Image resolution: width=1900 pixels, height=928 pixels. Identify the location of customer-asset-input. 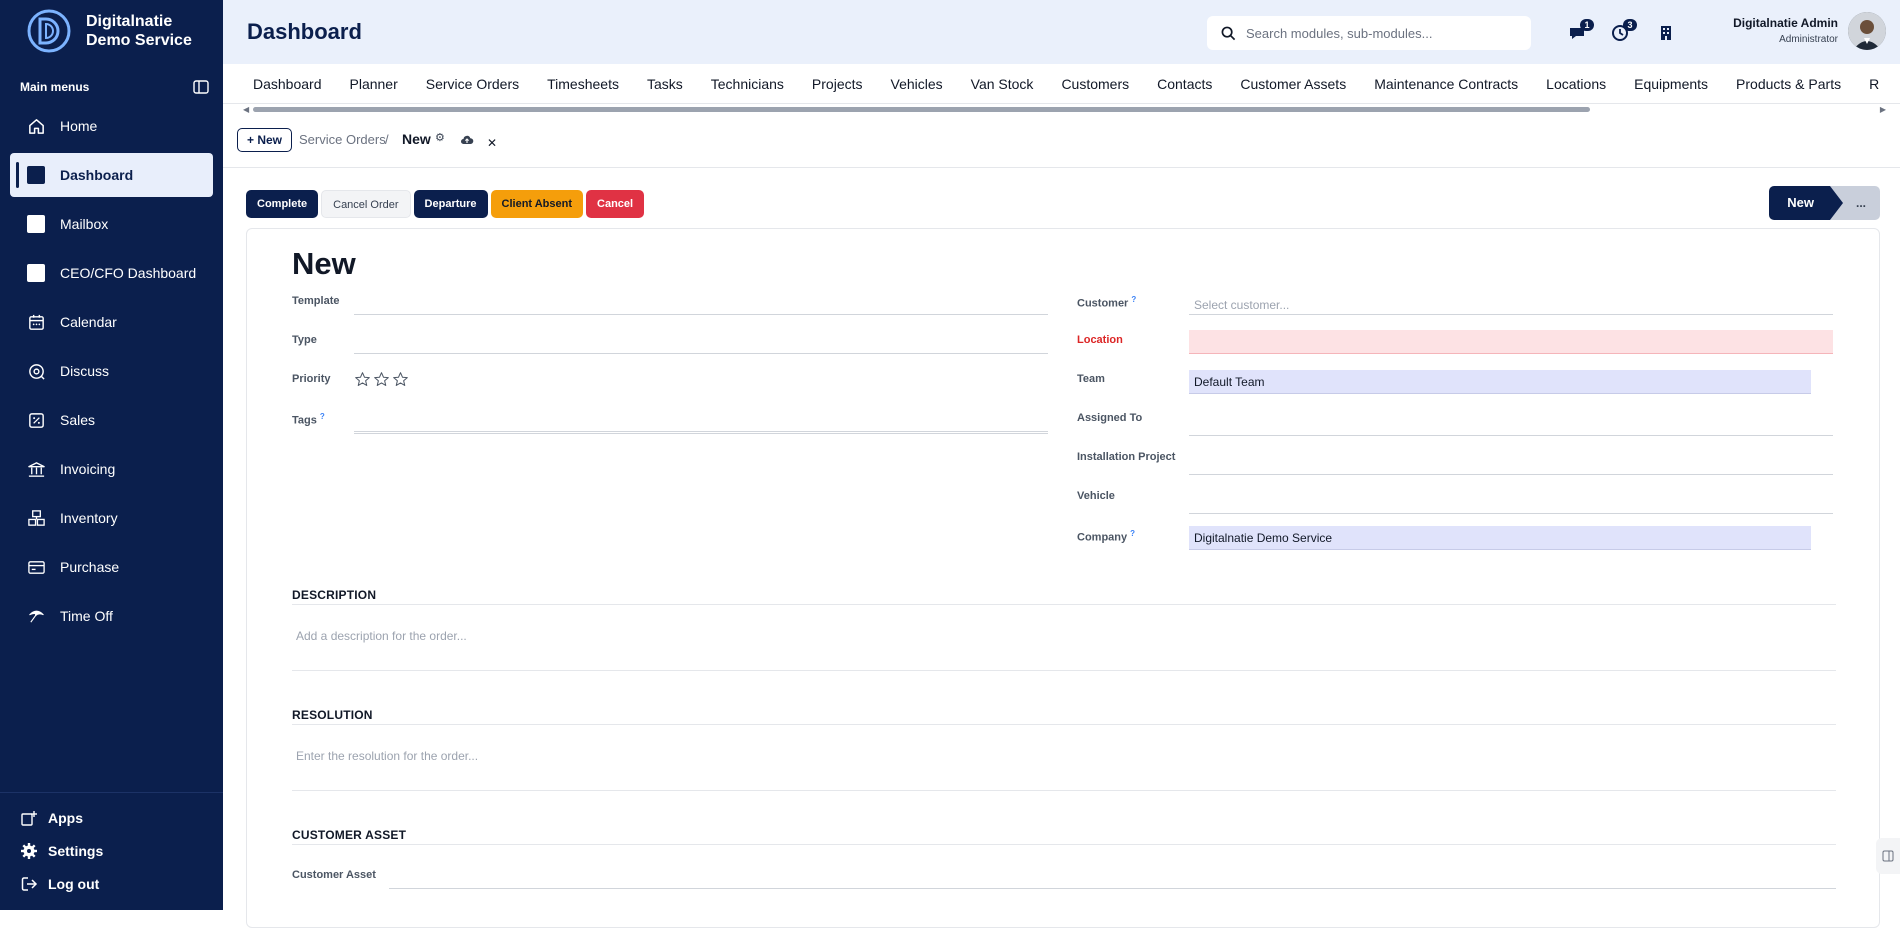
(1112, 877).